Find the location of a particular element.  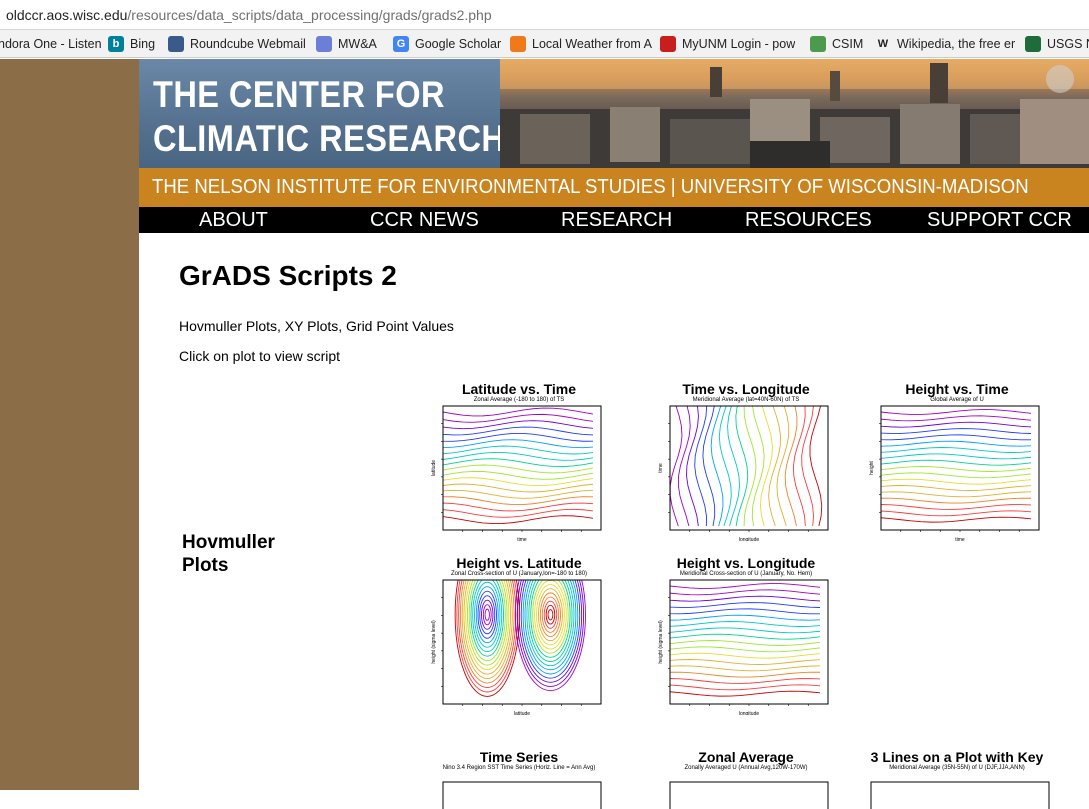

bookmark-google-scholar: G Google Scholar is located at coordinates (447, 44).